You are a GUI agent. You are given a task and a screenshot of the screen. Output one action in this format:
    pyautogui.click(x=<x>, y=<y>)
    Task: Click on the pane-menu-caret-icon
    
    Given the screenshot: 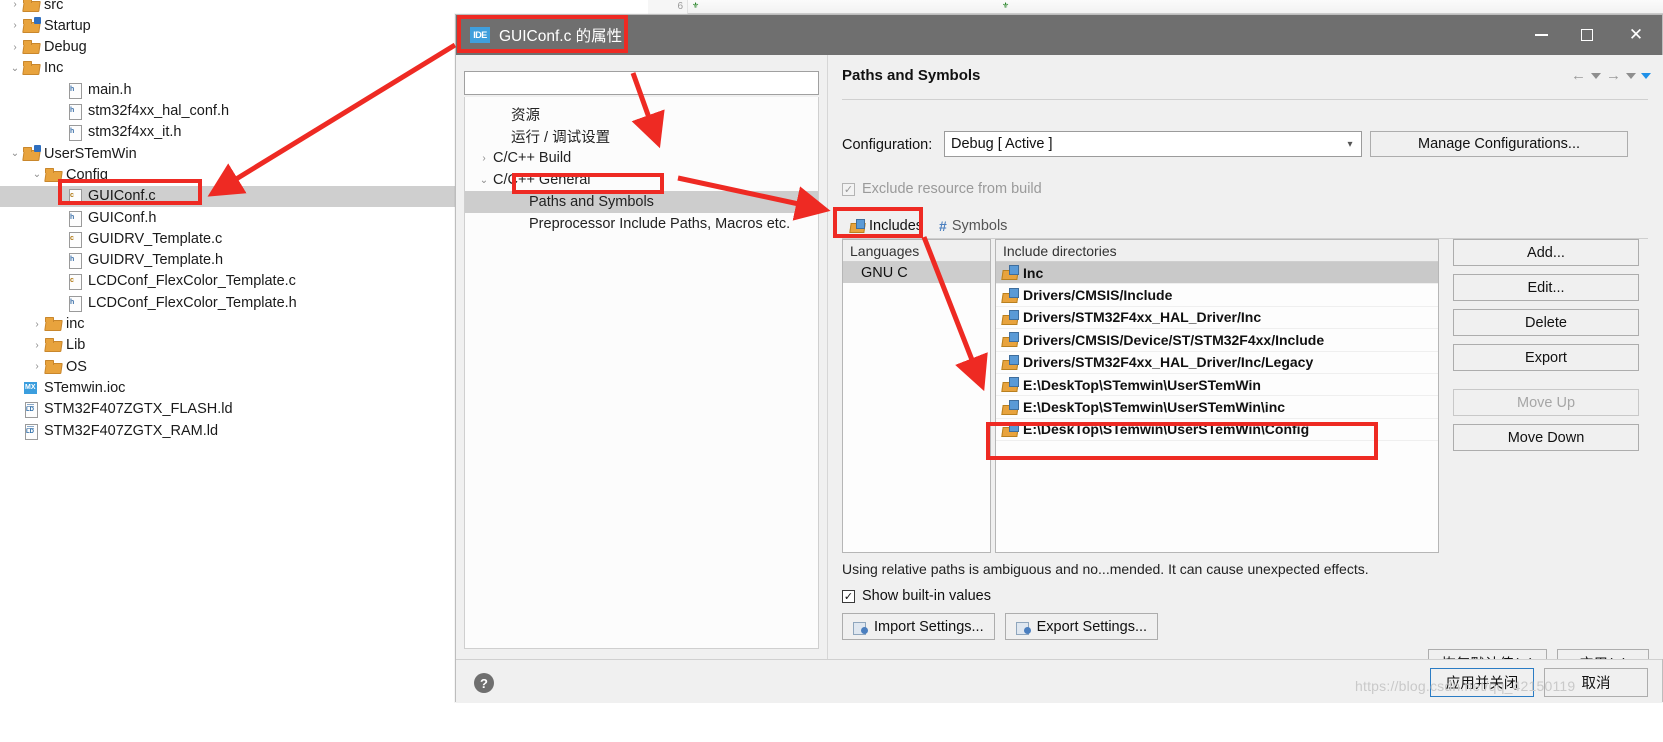 What is the action you would take?
    pyautogui.click(x=1646, y=75)
    